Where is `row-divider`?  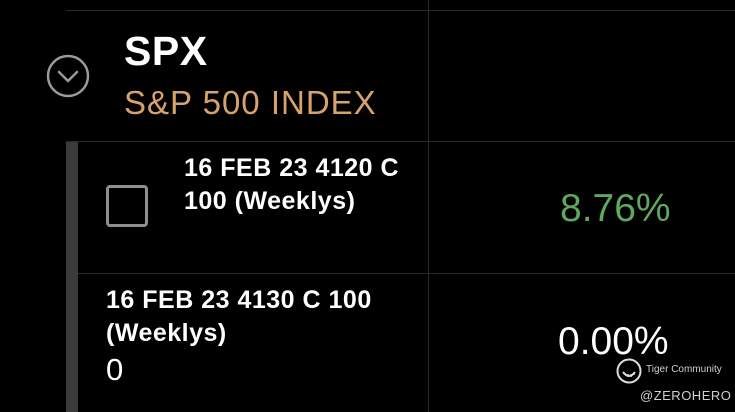
row-divider is located at coordinates (406, 273).